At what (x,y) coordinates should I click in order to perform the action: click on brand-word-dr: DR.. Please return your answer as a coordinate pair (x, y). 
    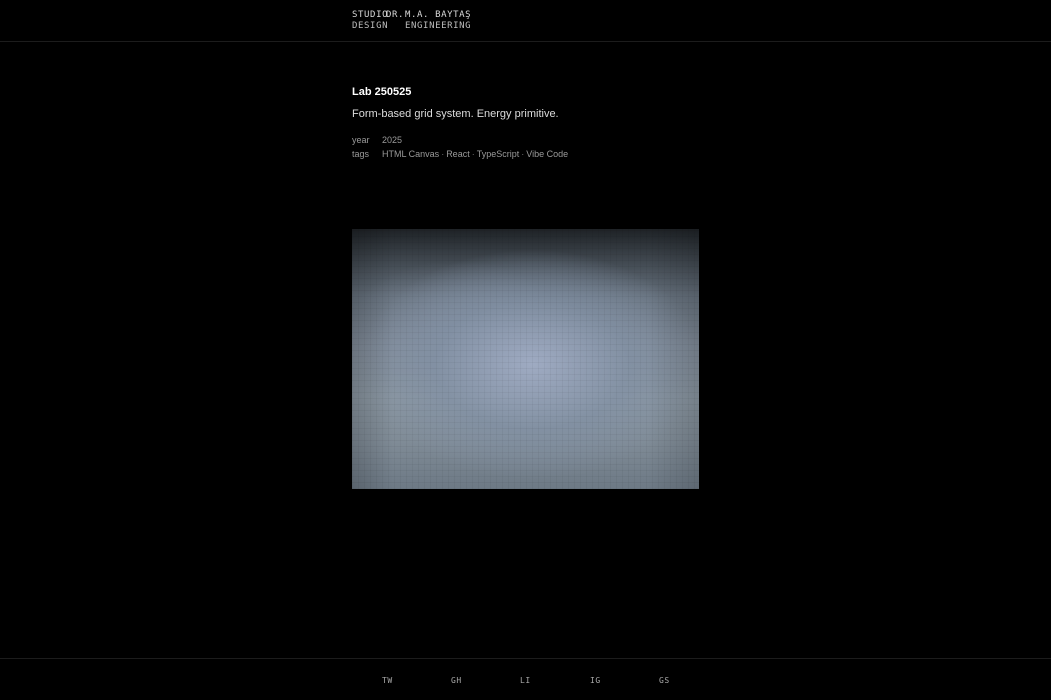
    Looking at the image, I should click on (395, 15).